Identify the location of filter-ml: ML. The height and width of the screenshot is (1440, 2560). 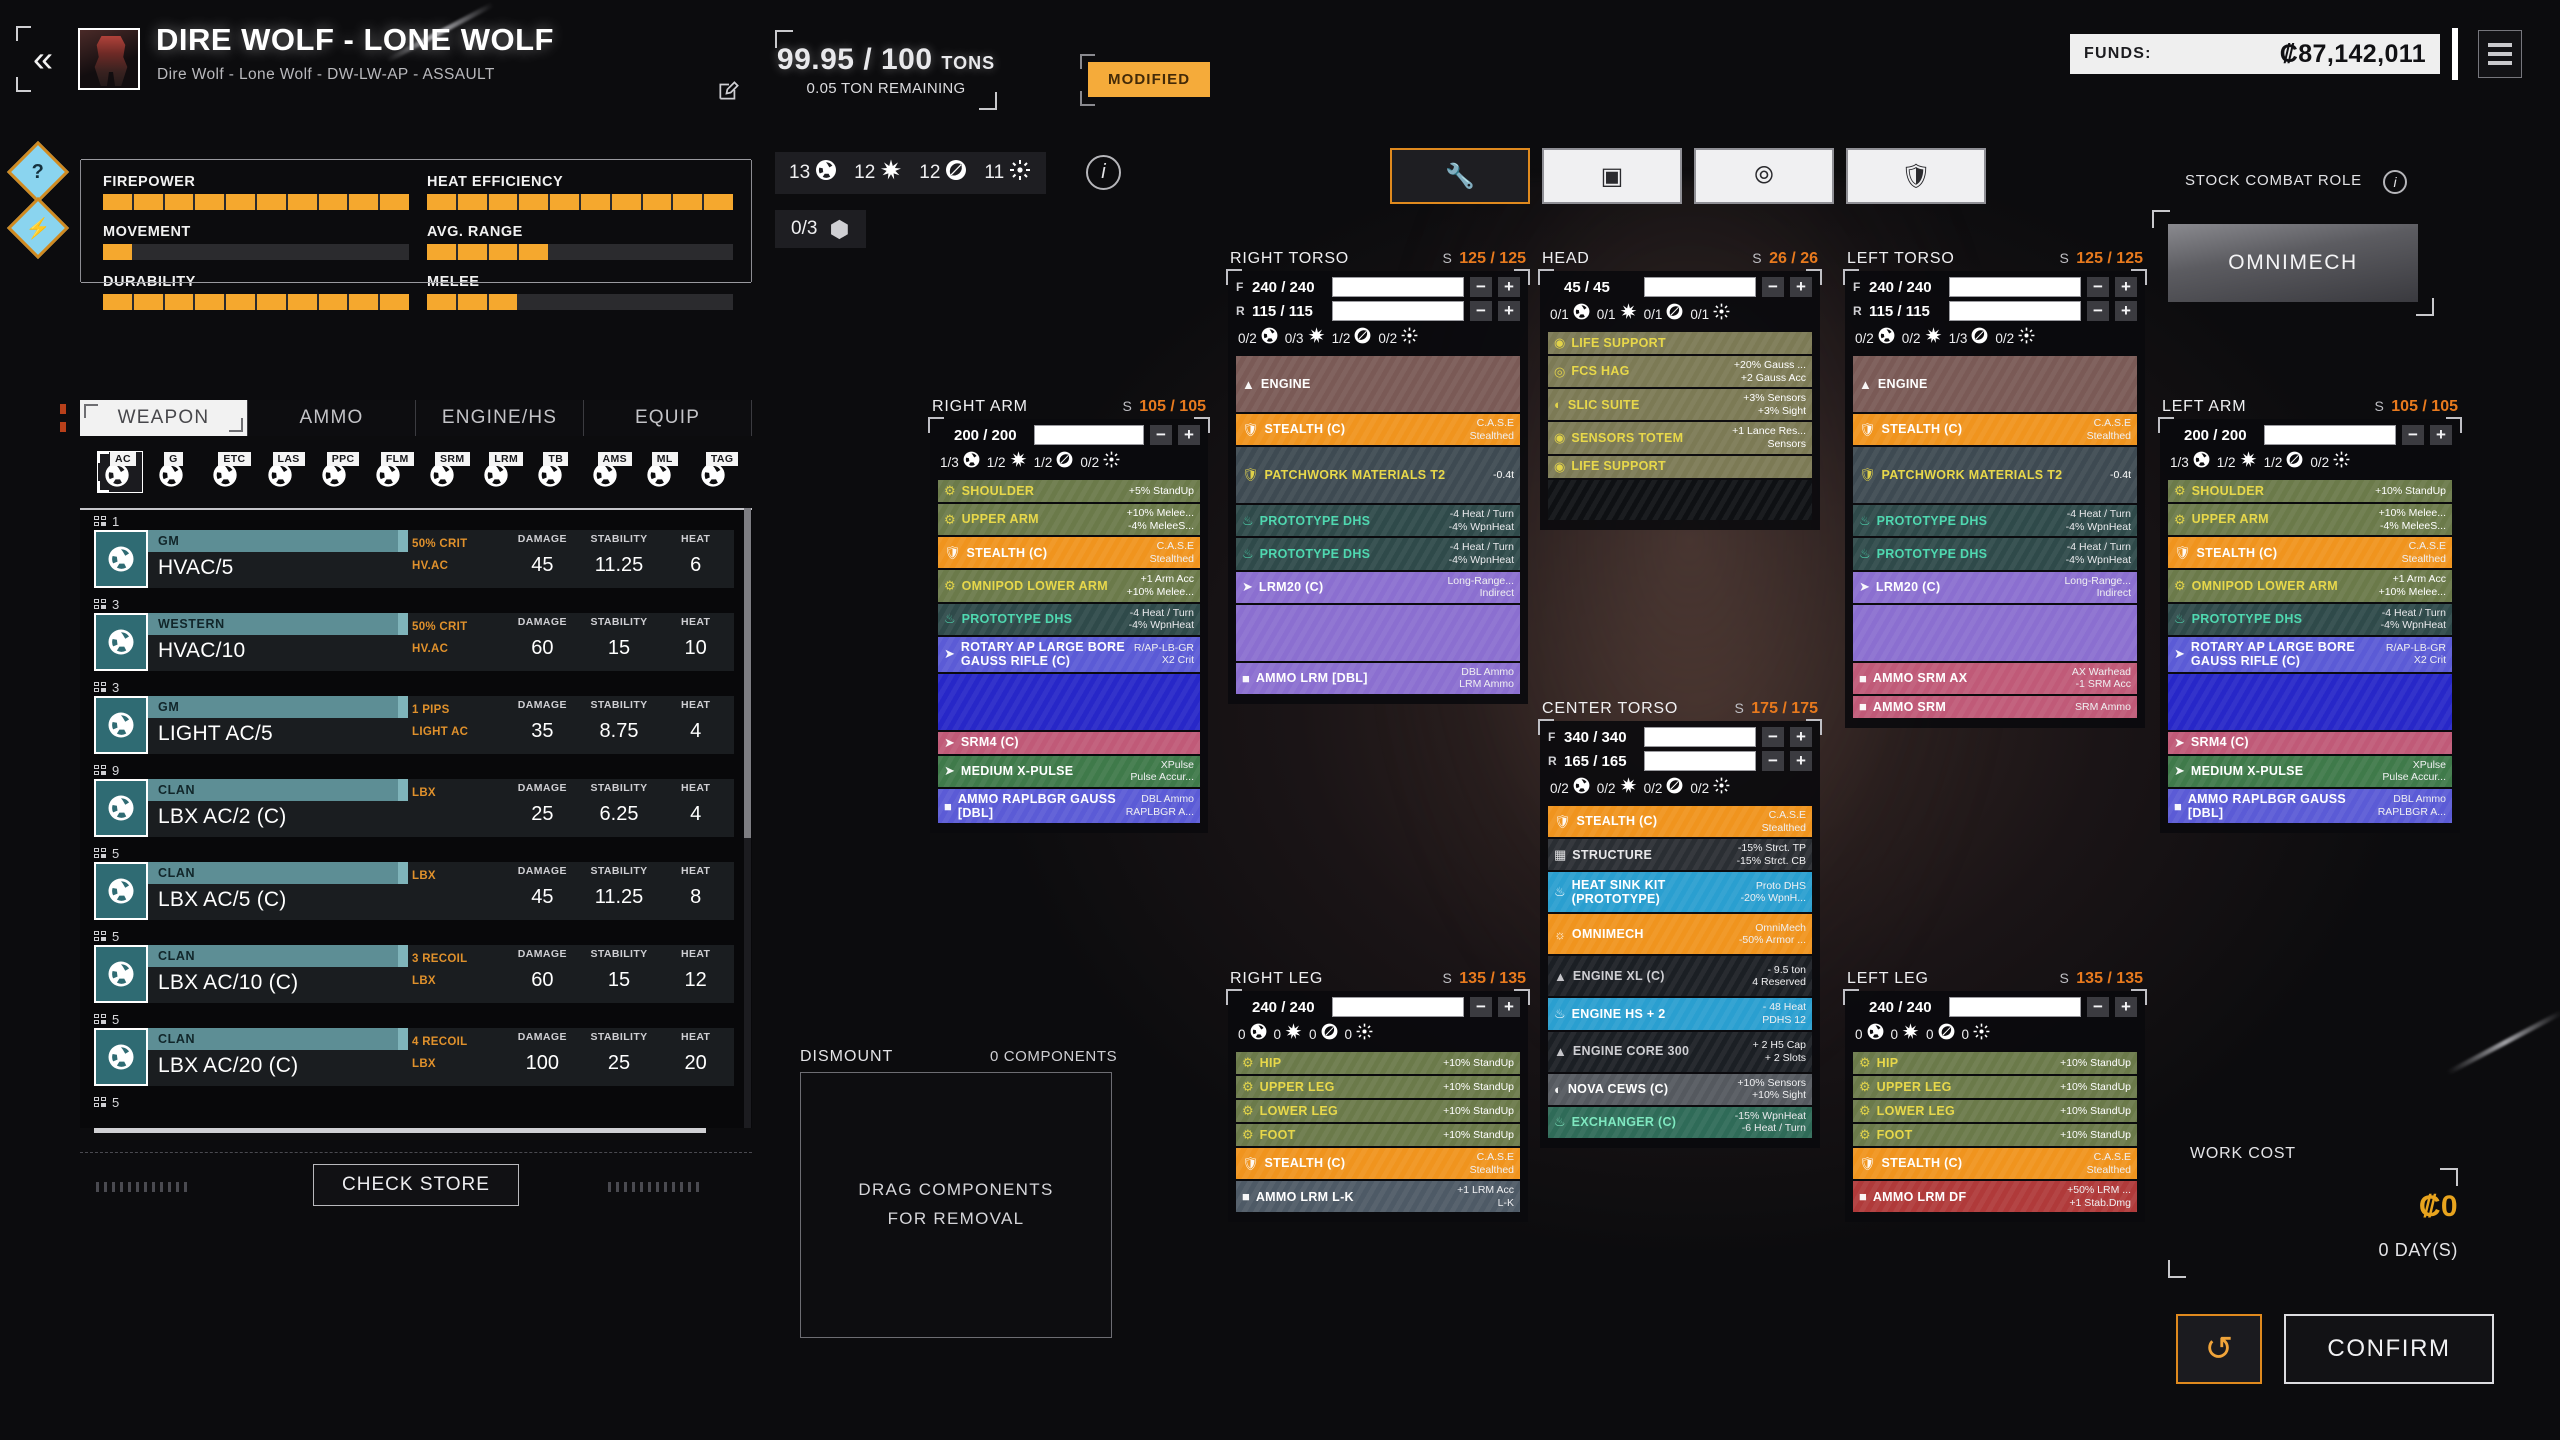
(662, 472).